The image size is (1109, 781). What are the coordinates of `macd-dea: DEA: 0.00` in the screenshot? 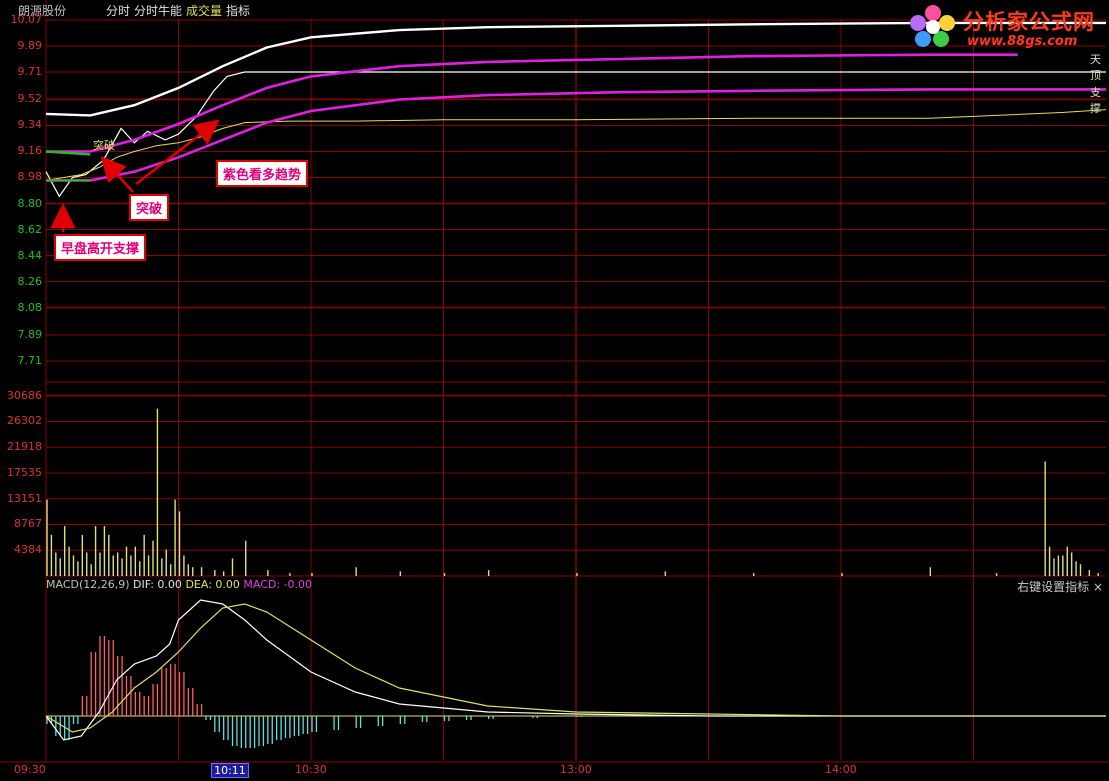 It's located at (212, 584).